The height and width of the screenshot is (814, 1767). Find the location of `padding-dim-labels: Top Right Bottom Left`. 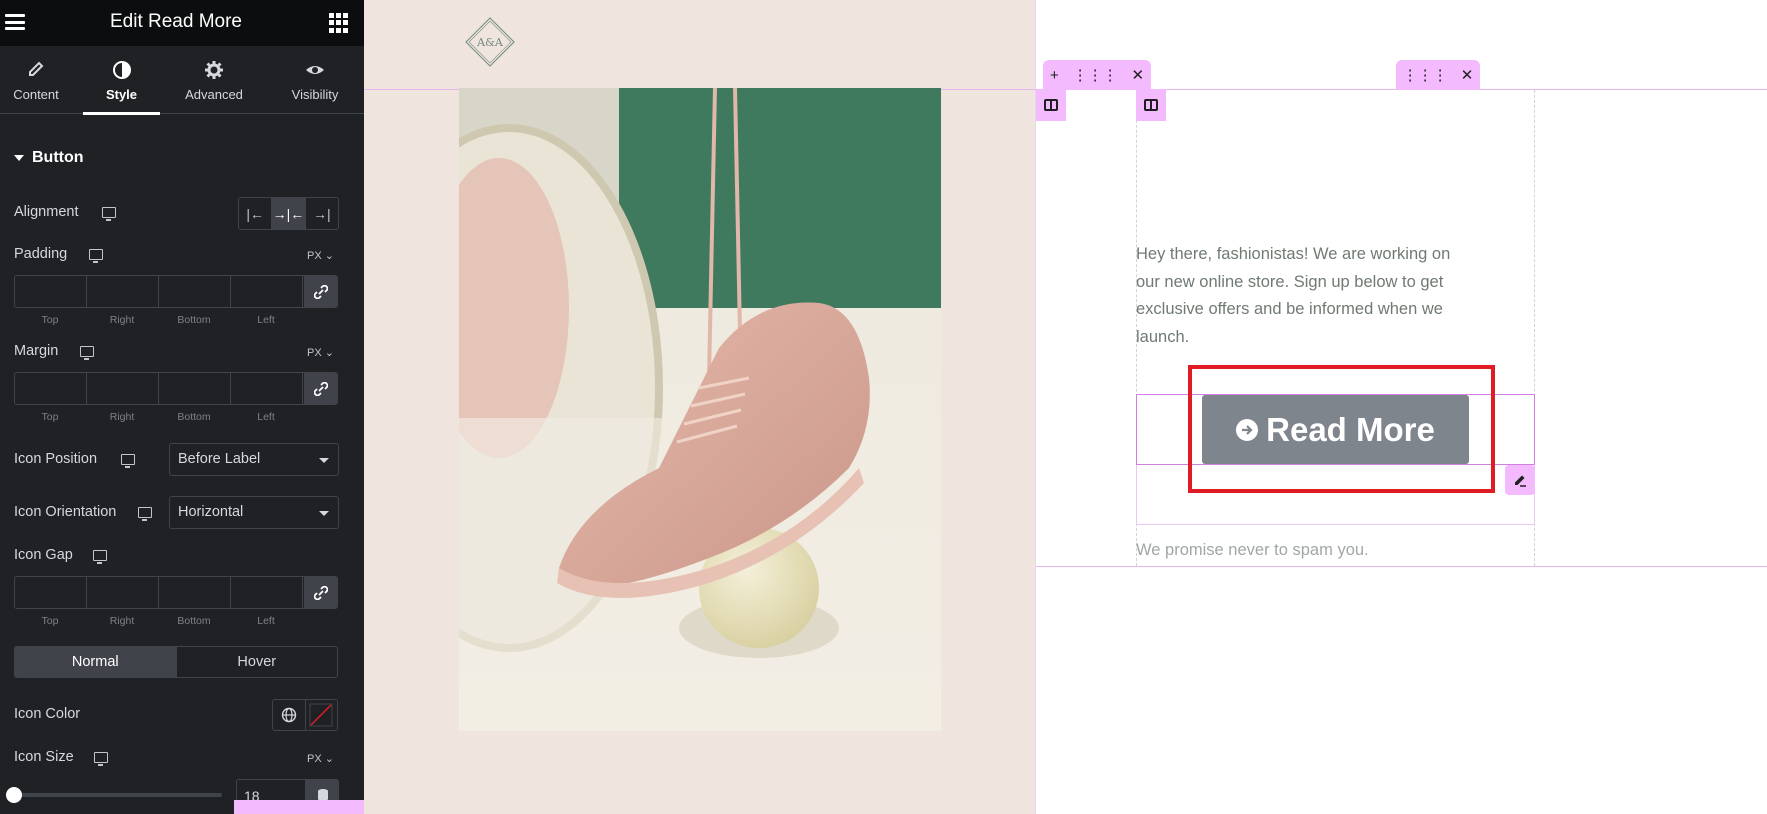

padding-dim-labels: Top Right Bottom Left is located at coordinates (159, 320).